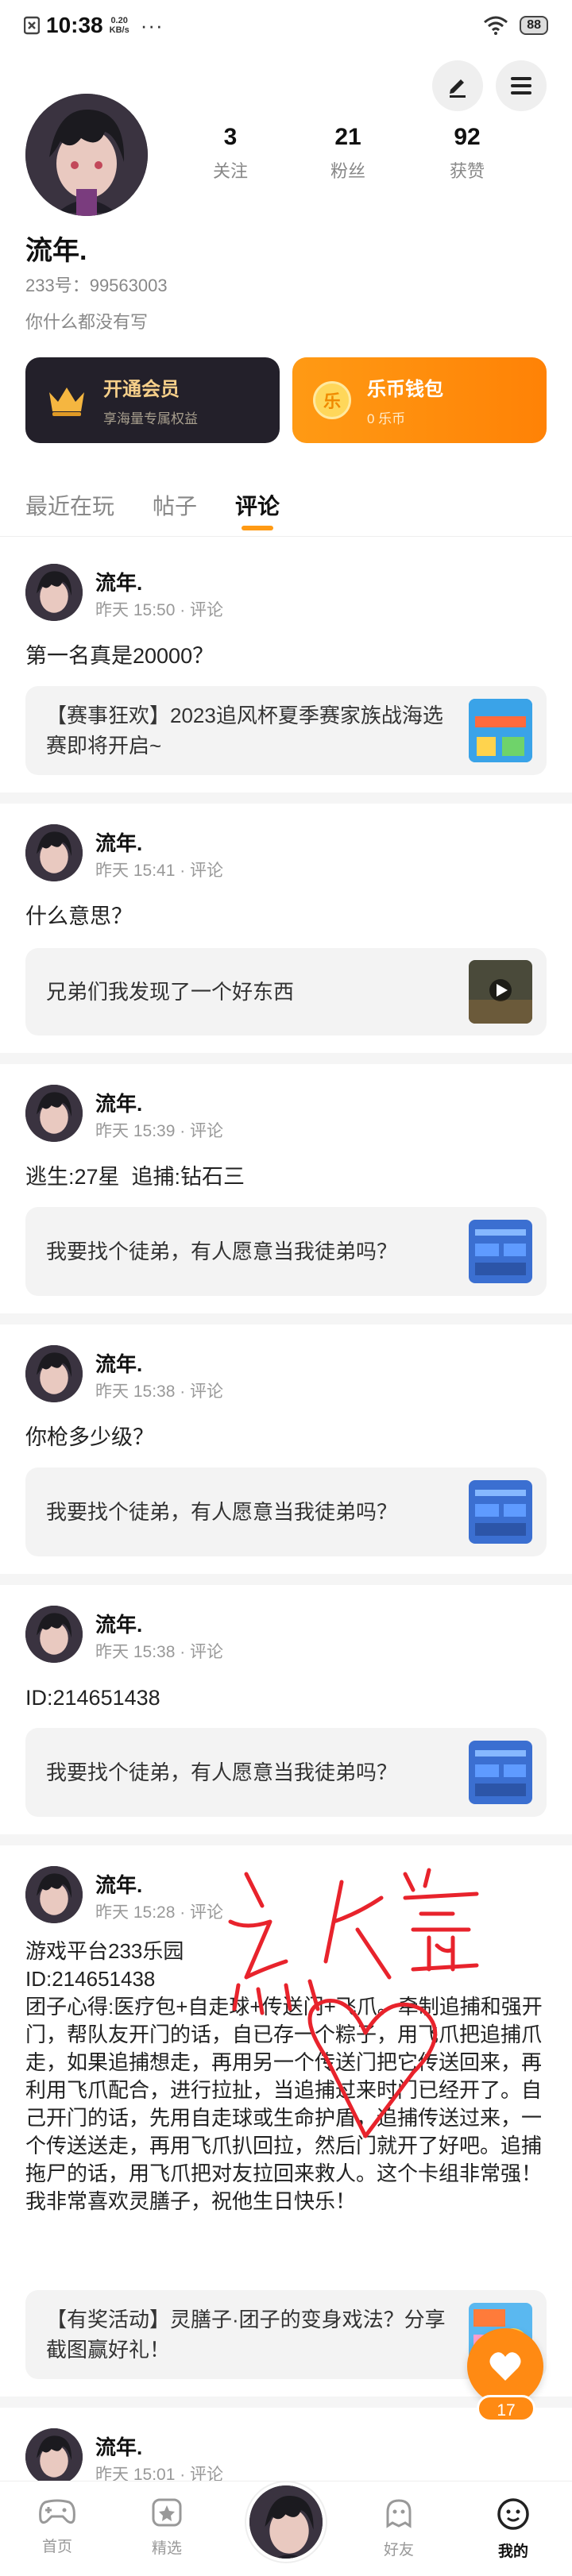 The height and width of the screenshot is (2576, 572). Describe the element at coordinates (119, 656) in the screenshot. I see `comment-text: 第一名真是20000？` at that location.